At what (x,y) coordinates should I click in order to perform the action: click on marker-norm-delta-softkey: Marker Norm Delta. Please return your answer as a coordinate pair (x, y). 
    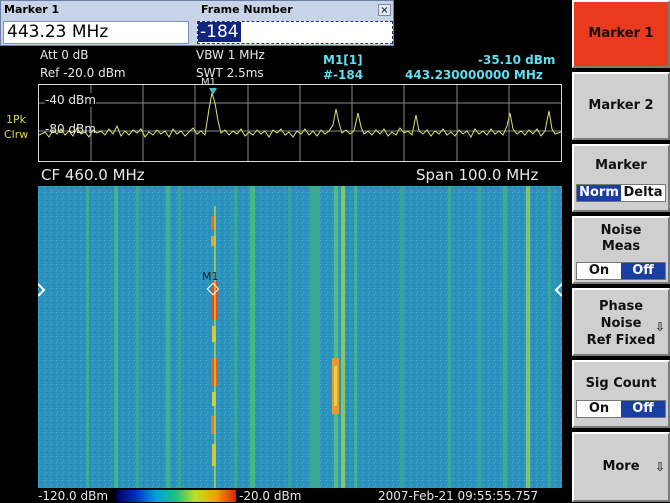
    Looking at the image, I should click on (621, 178).